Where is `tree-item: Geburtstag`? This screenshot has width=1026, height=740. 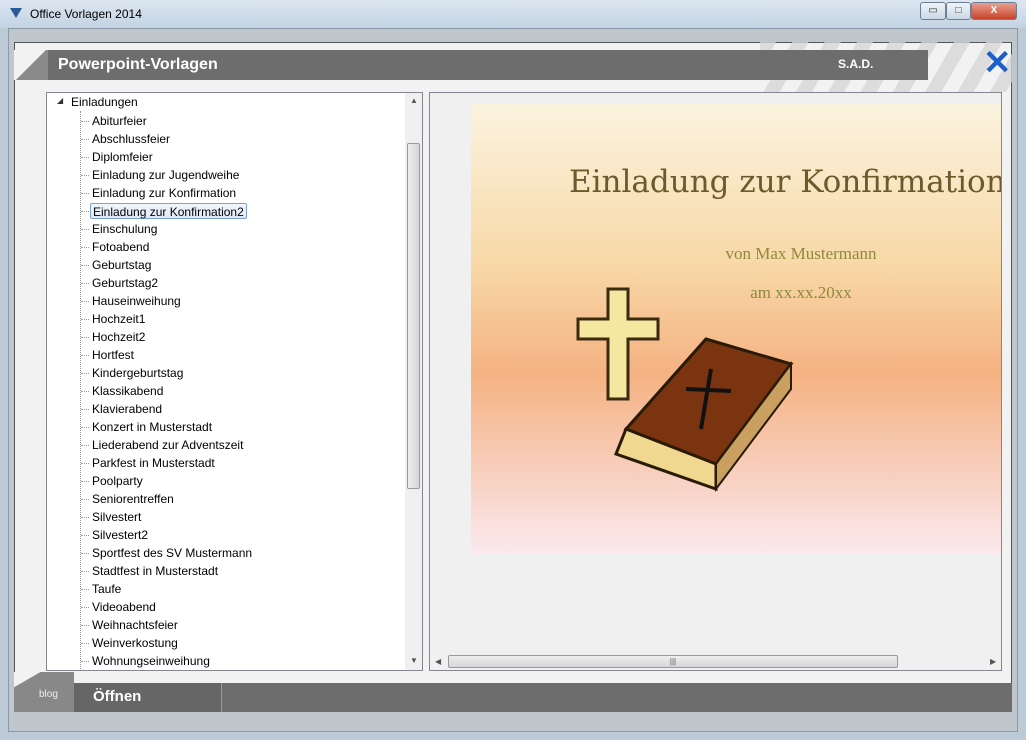 tree-item: Geburtstag is located at coordinates (121, 265).